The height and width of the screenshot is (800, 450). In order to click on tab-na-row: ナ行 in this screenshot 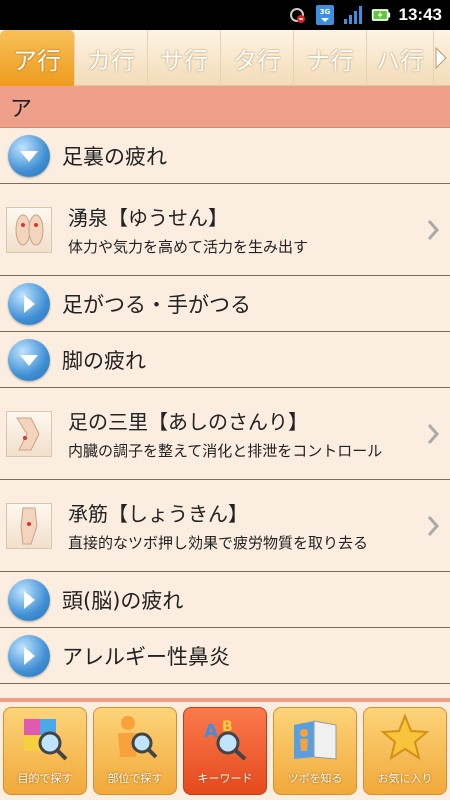, I will do `click(330, 58)`.